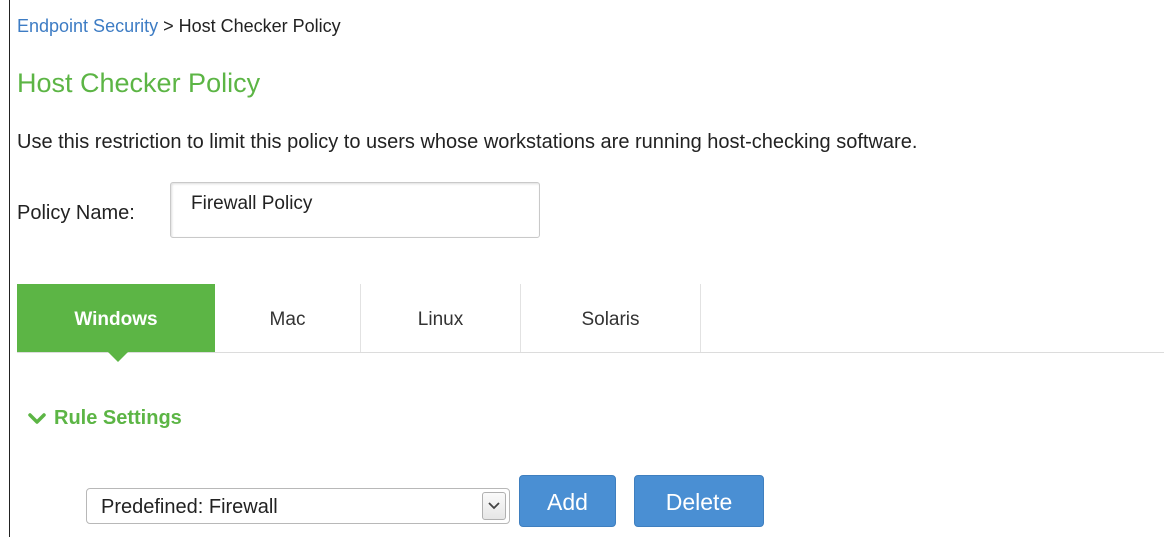 This screenshot has width=1164, height=537. Describe the element at coordinates (259, 26) in the screenshot. I see `breadcrumb-current: Host Checker Policy` at that location.